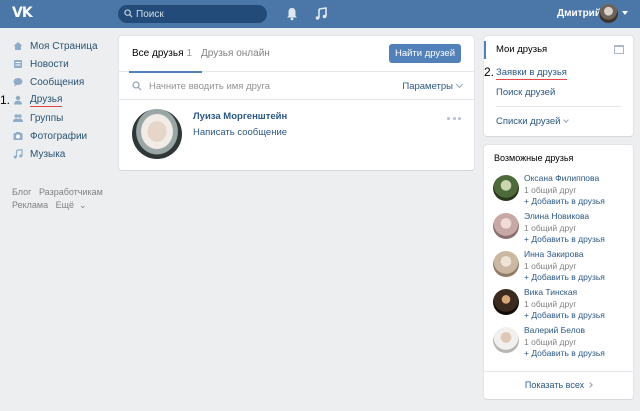 Image resolution: width=640 pixels, height=411 pixels. I want to click on friend-name: Луиза Моргенштейн, so click(240, 116).